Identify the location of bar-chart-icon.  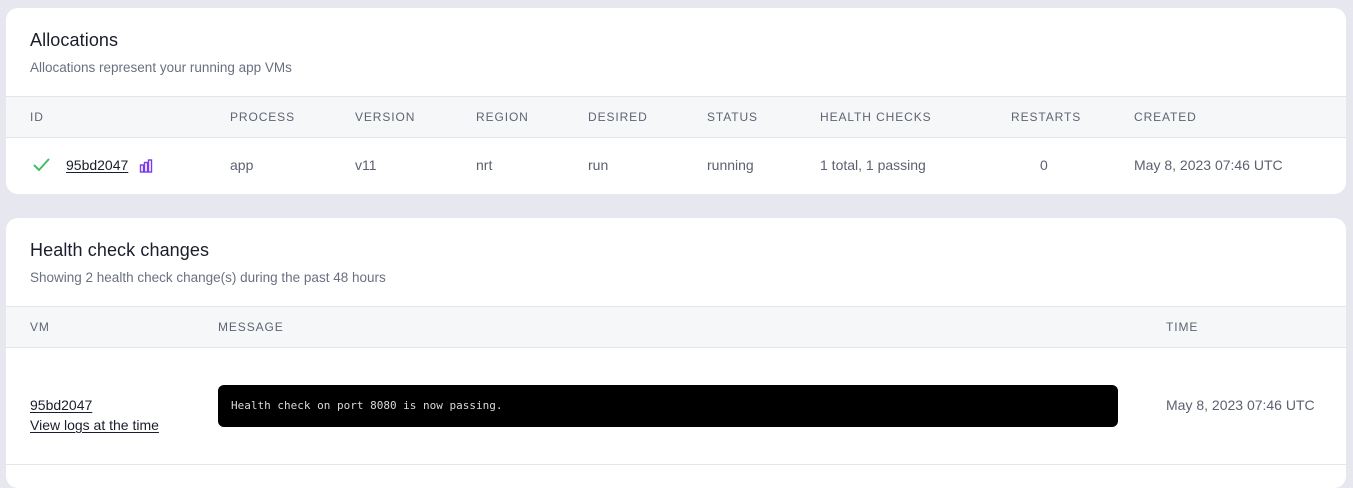
(146, 166).